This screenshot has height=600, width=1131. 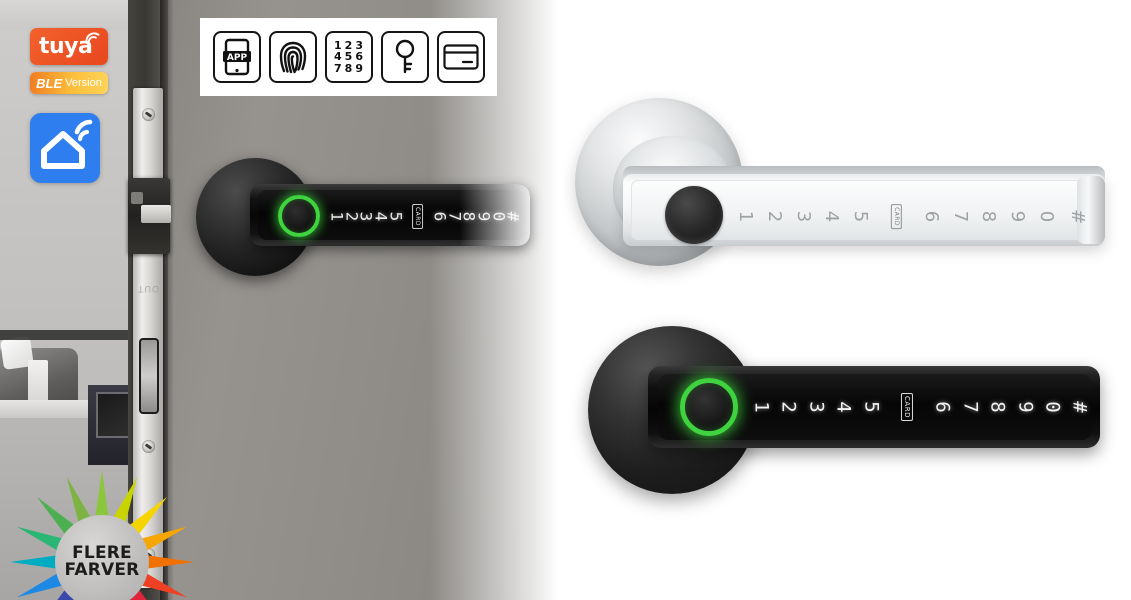 I want to click on keypad-digits-black: 1 2 3 4 5 CARD 6 7 8 9 0 #, so click(x=921, y=407).